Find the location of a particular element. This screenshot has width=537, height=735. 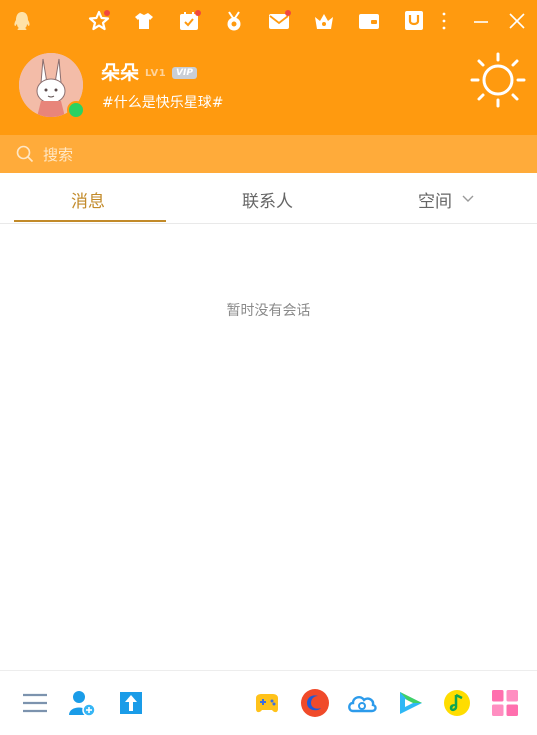

mail-notify-dot is located at coordinates (288, 13).